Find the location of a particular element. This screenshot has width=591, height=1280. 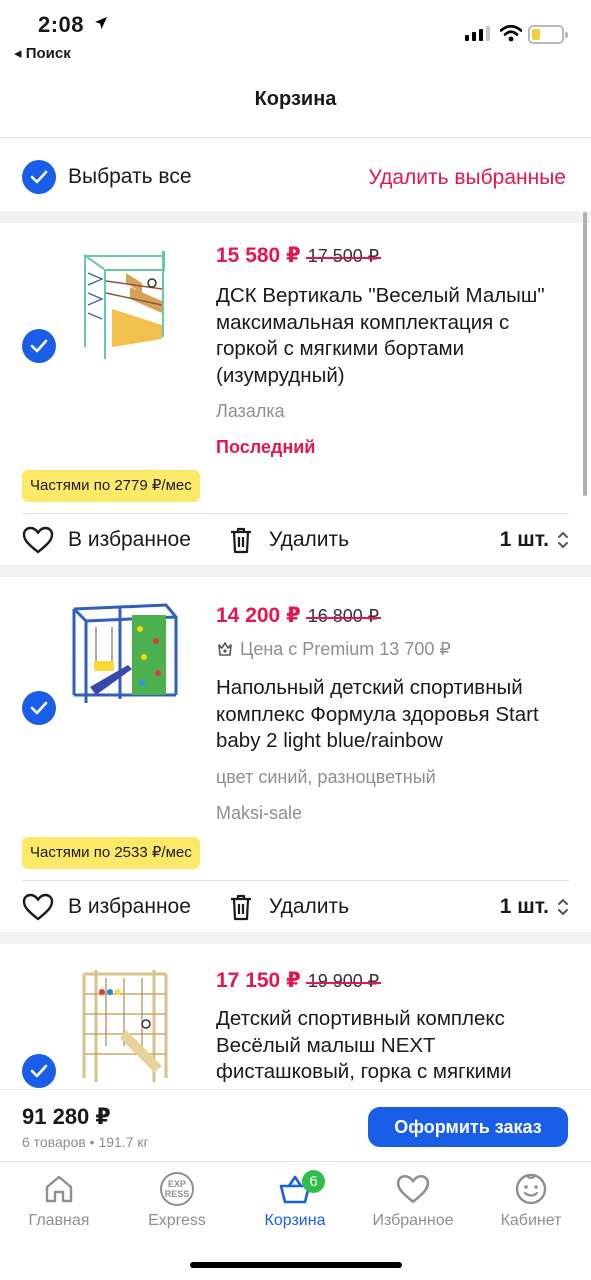

select-all-row: Выбрать все is located at coordinates (107, 177).